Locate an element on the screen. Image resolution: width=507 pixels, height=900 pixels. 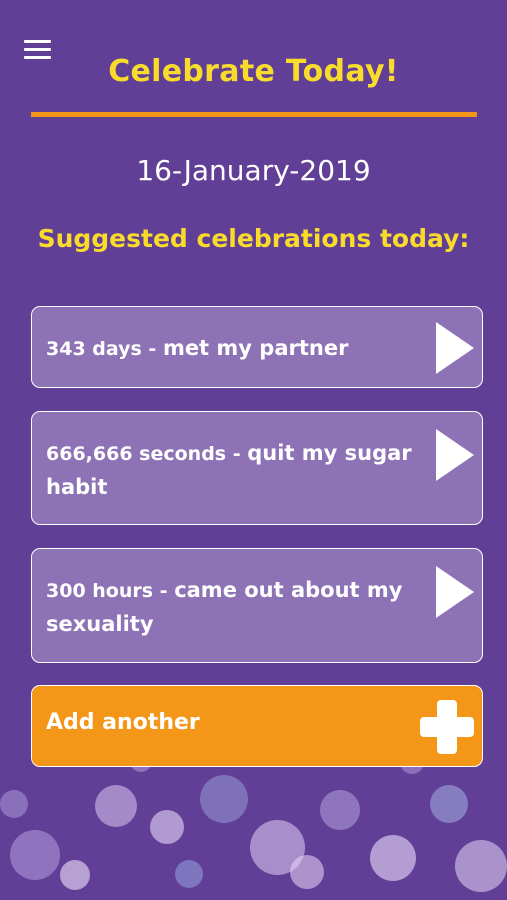
title-divider is located at coordinates (254, 114).